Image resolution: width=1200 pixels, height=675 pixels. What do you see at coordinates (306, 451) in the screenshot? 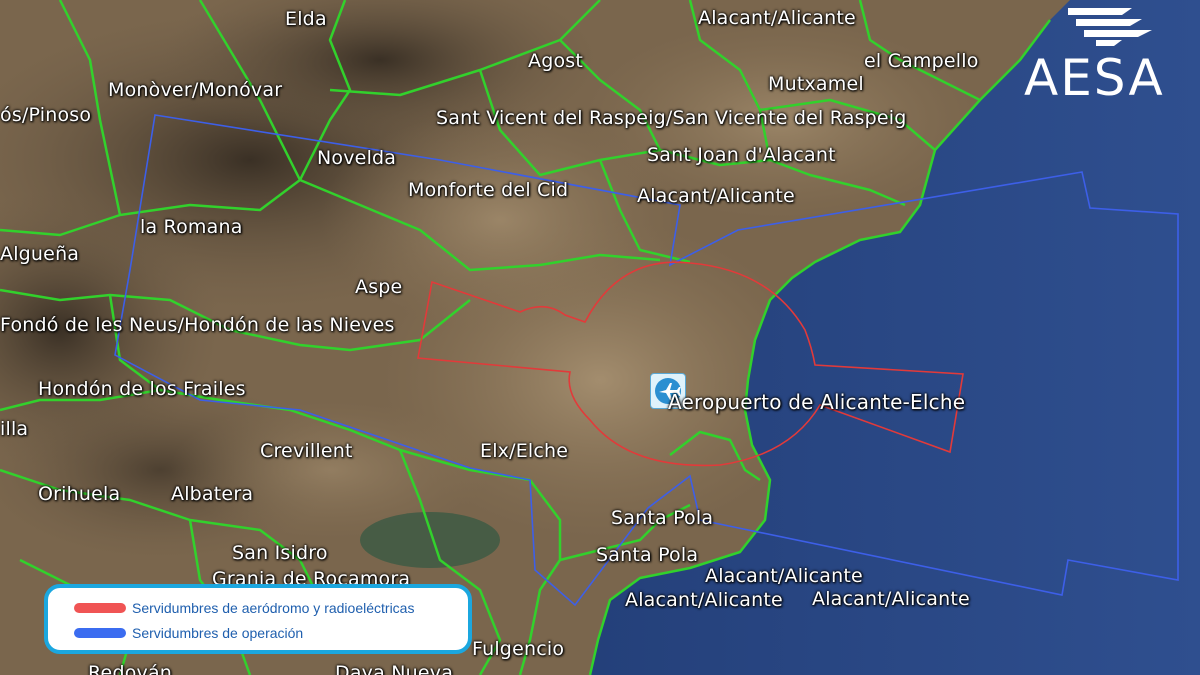
I see `place-label: Crevillent` at bounding box center [306, 451].